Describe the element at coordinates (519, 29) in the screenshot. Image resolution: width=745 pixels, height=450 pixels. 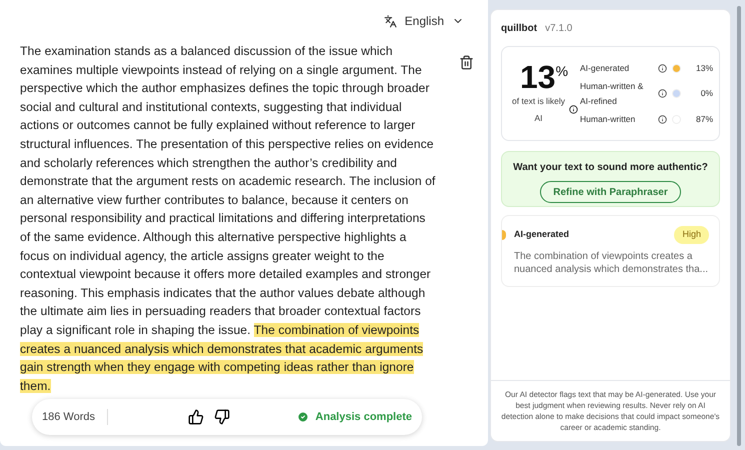
I see `brand-logo: quillbot` at that location.